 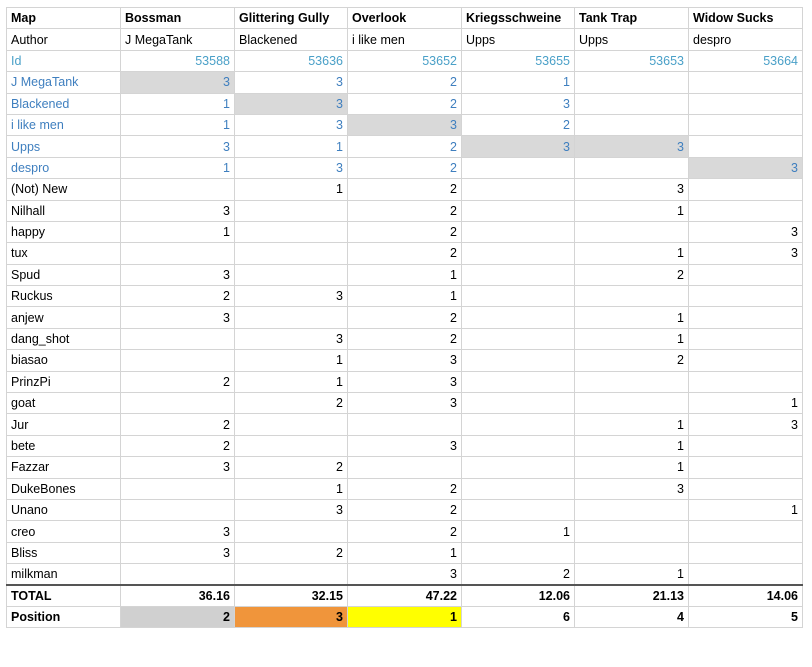 What do you see at coordinates (63, 253) in the screenshot?
I see `voter-name: tux` at bounding box center [63, 253].